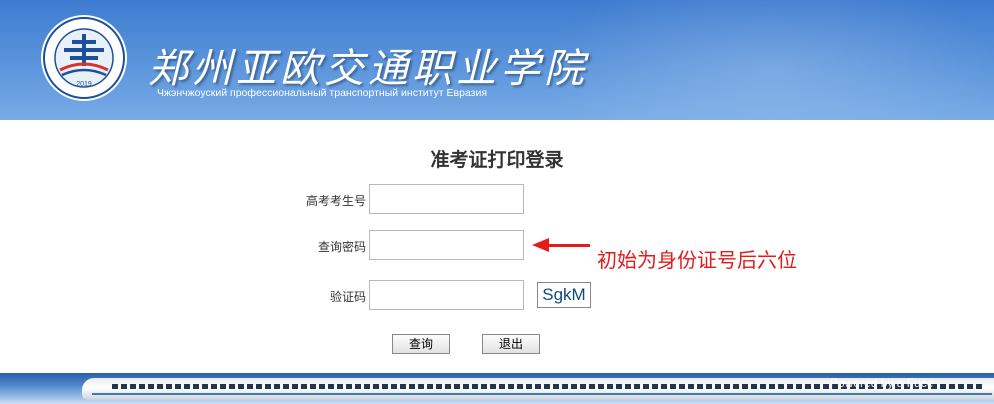 The height and width of the screenshot is (404, 994). Describe the element at coordinates (84, 84) in the screenshot. I see `emblem-year: 2019` at that location.